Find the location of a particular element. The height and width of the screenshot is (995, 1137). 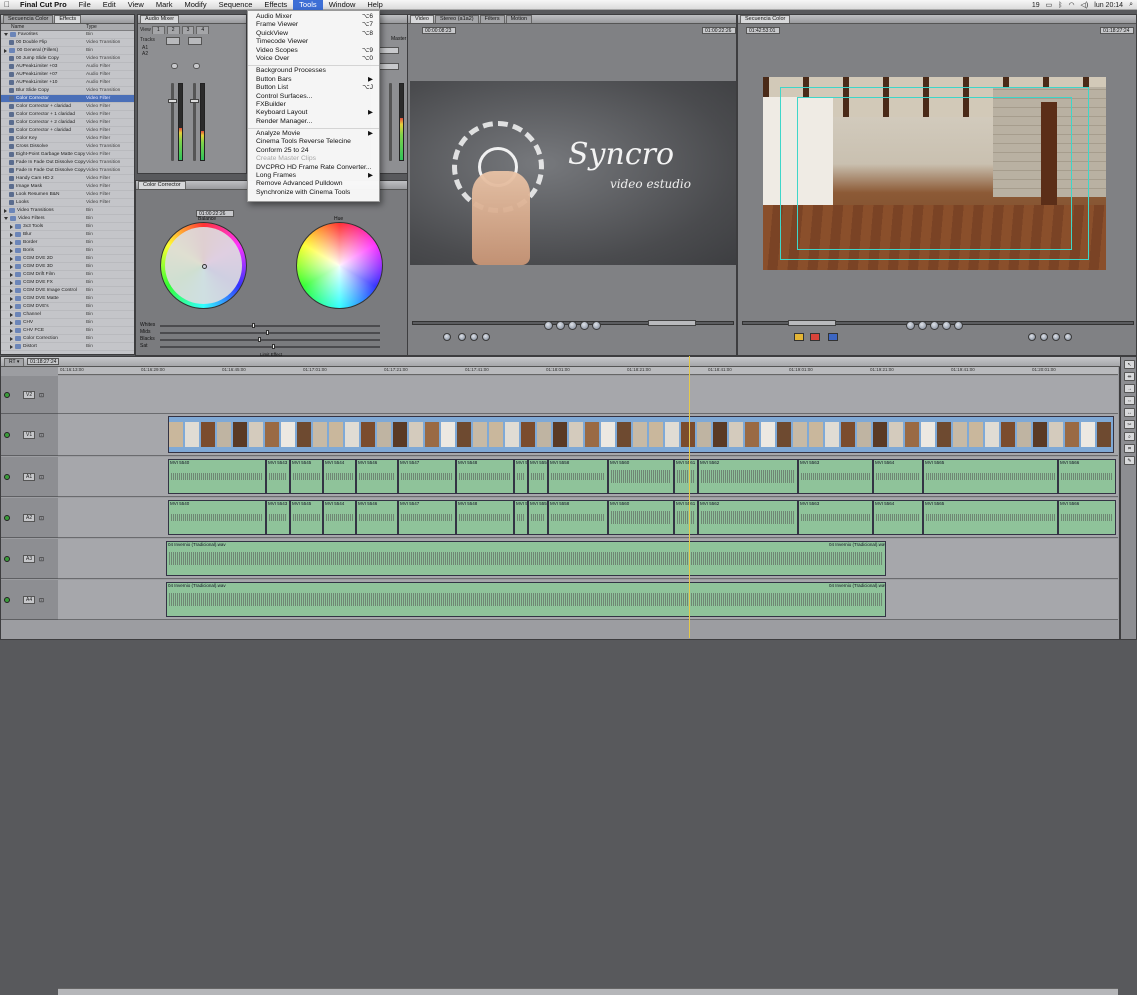

canvas-mark-in-button is located at coordinates (1032, 337).